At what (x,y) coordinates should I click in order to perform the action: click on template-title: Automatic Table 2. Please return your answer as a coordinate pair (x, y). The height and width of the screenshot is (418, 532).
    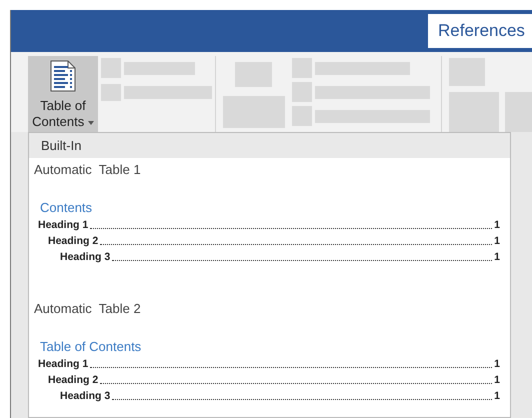
    Looking at the image, I should click on (87, 309).